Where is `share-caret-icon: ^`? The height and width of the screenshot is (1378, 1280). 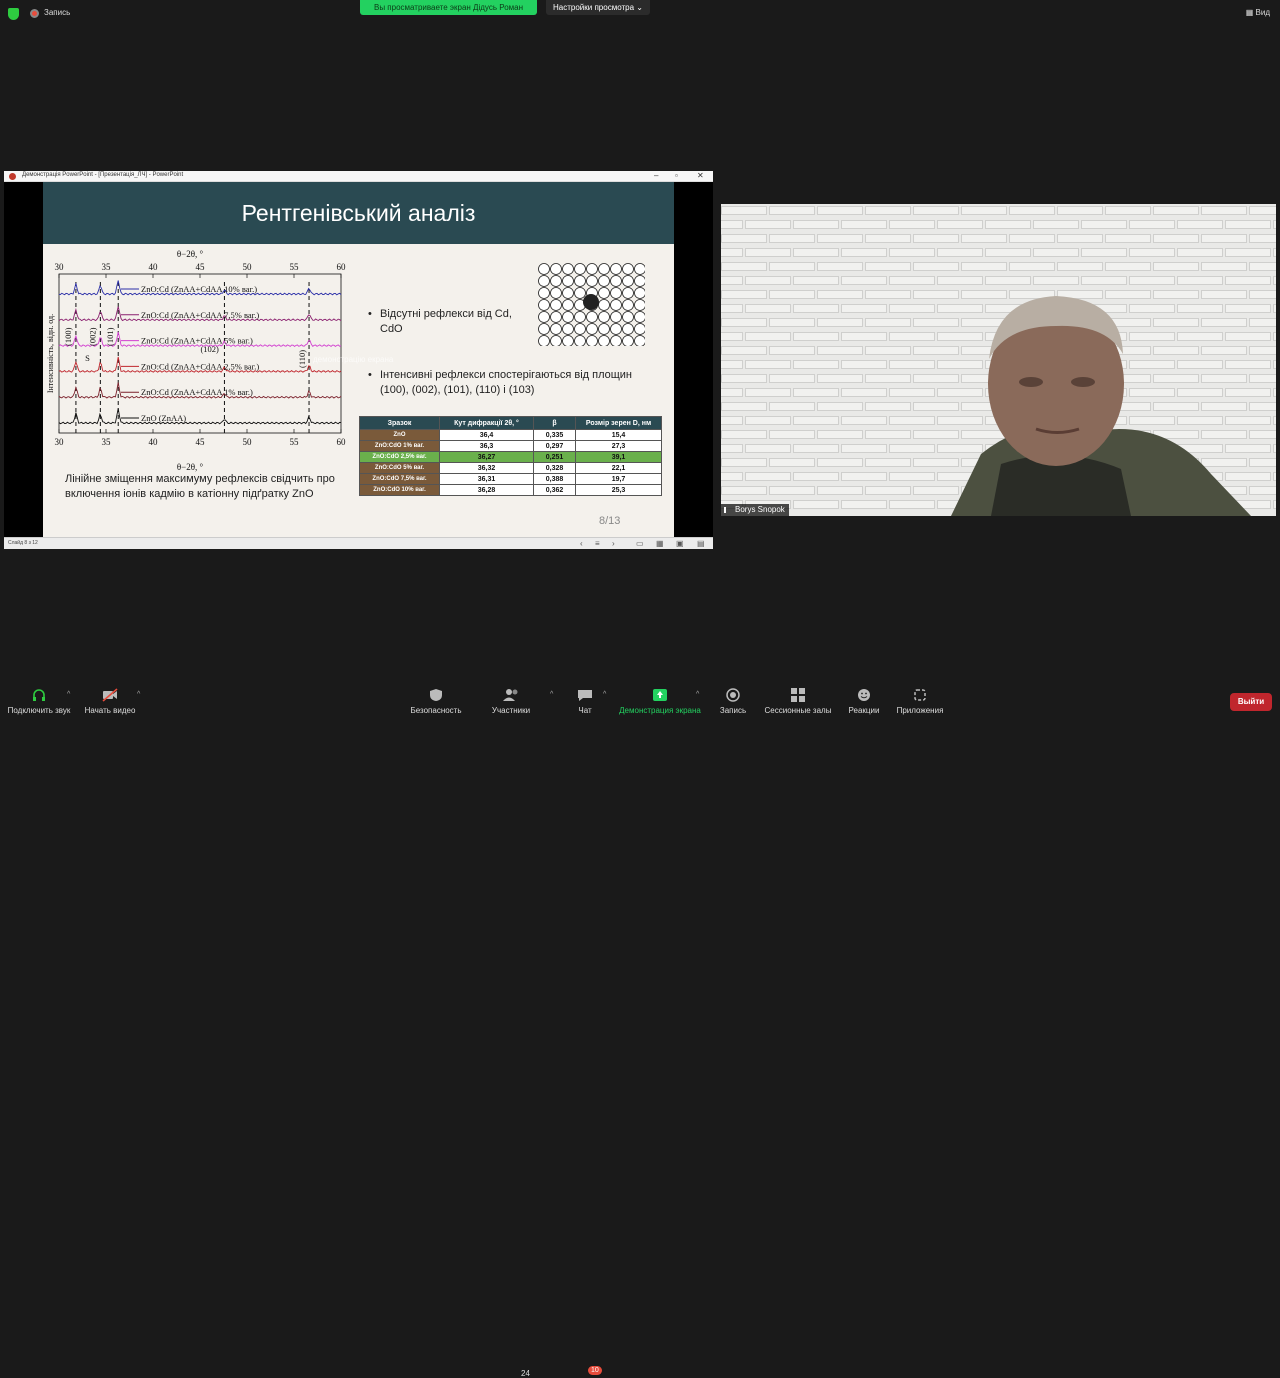
share-caret-icon: ^ is located at coordinates (697, 694).